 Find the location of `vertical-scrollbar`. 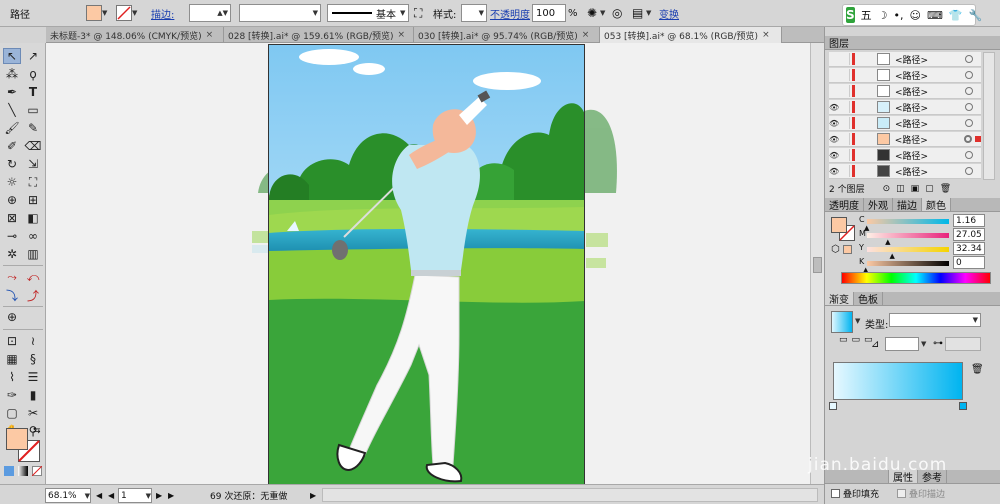

vertical-scrollbar is located at coordinates (817, 263).